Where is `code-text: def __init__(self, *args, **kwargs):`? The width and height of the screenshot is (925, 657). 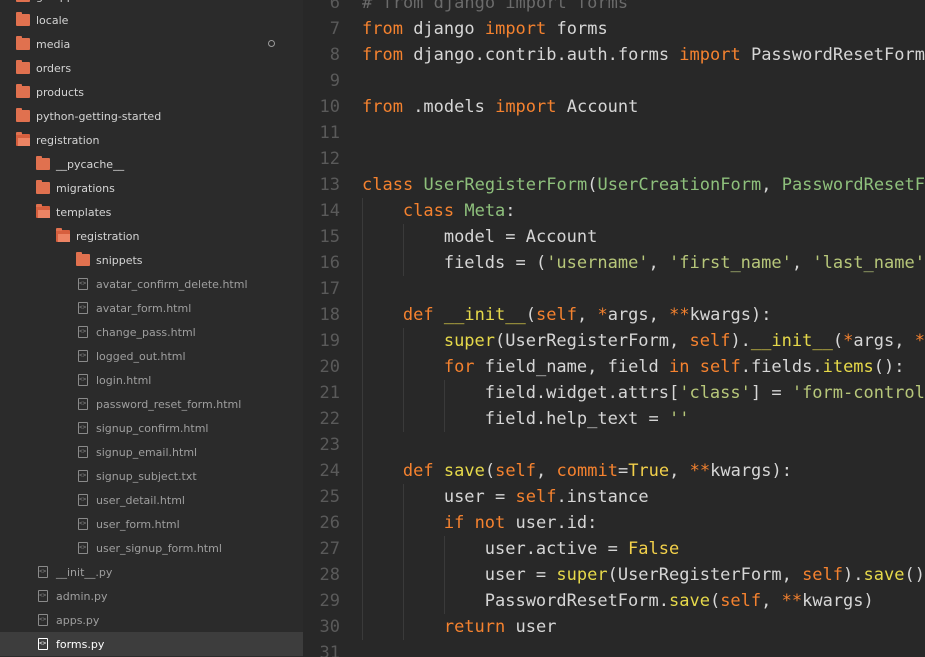
code-text: def __init__(self, *args, **kwargs): is located at coordinates (587, 315).